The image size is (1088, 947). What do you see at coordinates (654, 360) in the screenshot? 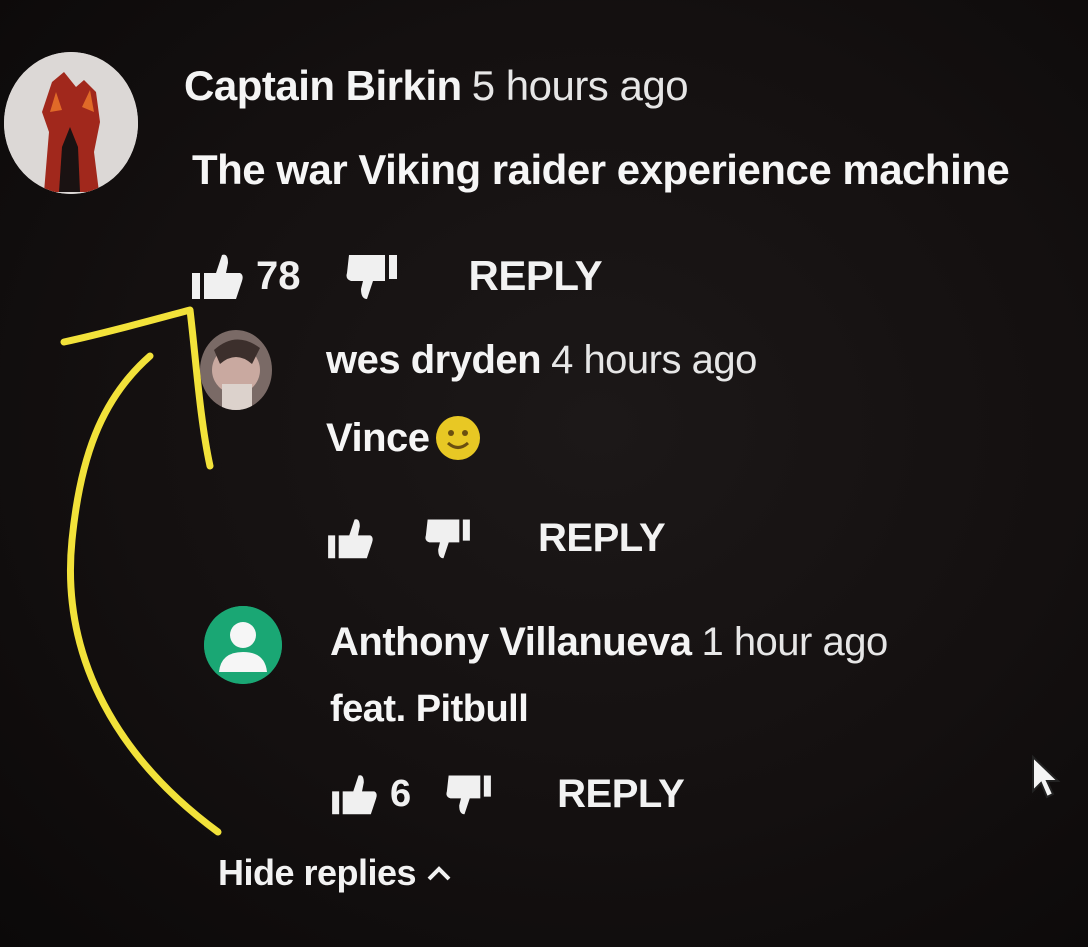
I see `reply-timestamp: 4 hours ago` at bounding box center [654, 360].